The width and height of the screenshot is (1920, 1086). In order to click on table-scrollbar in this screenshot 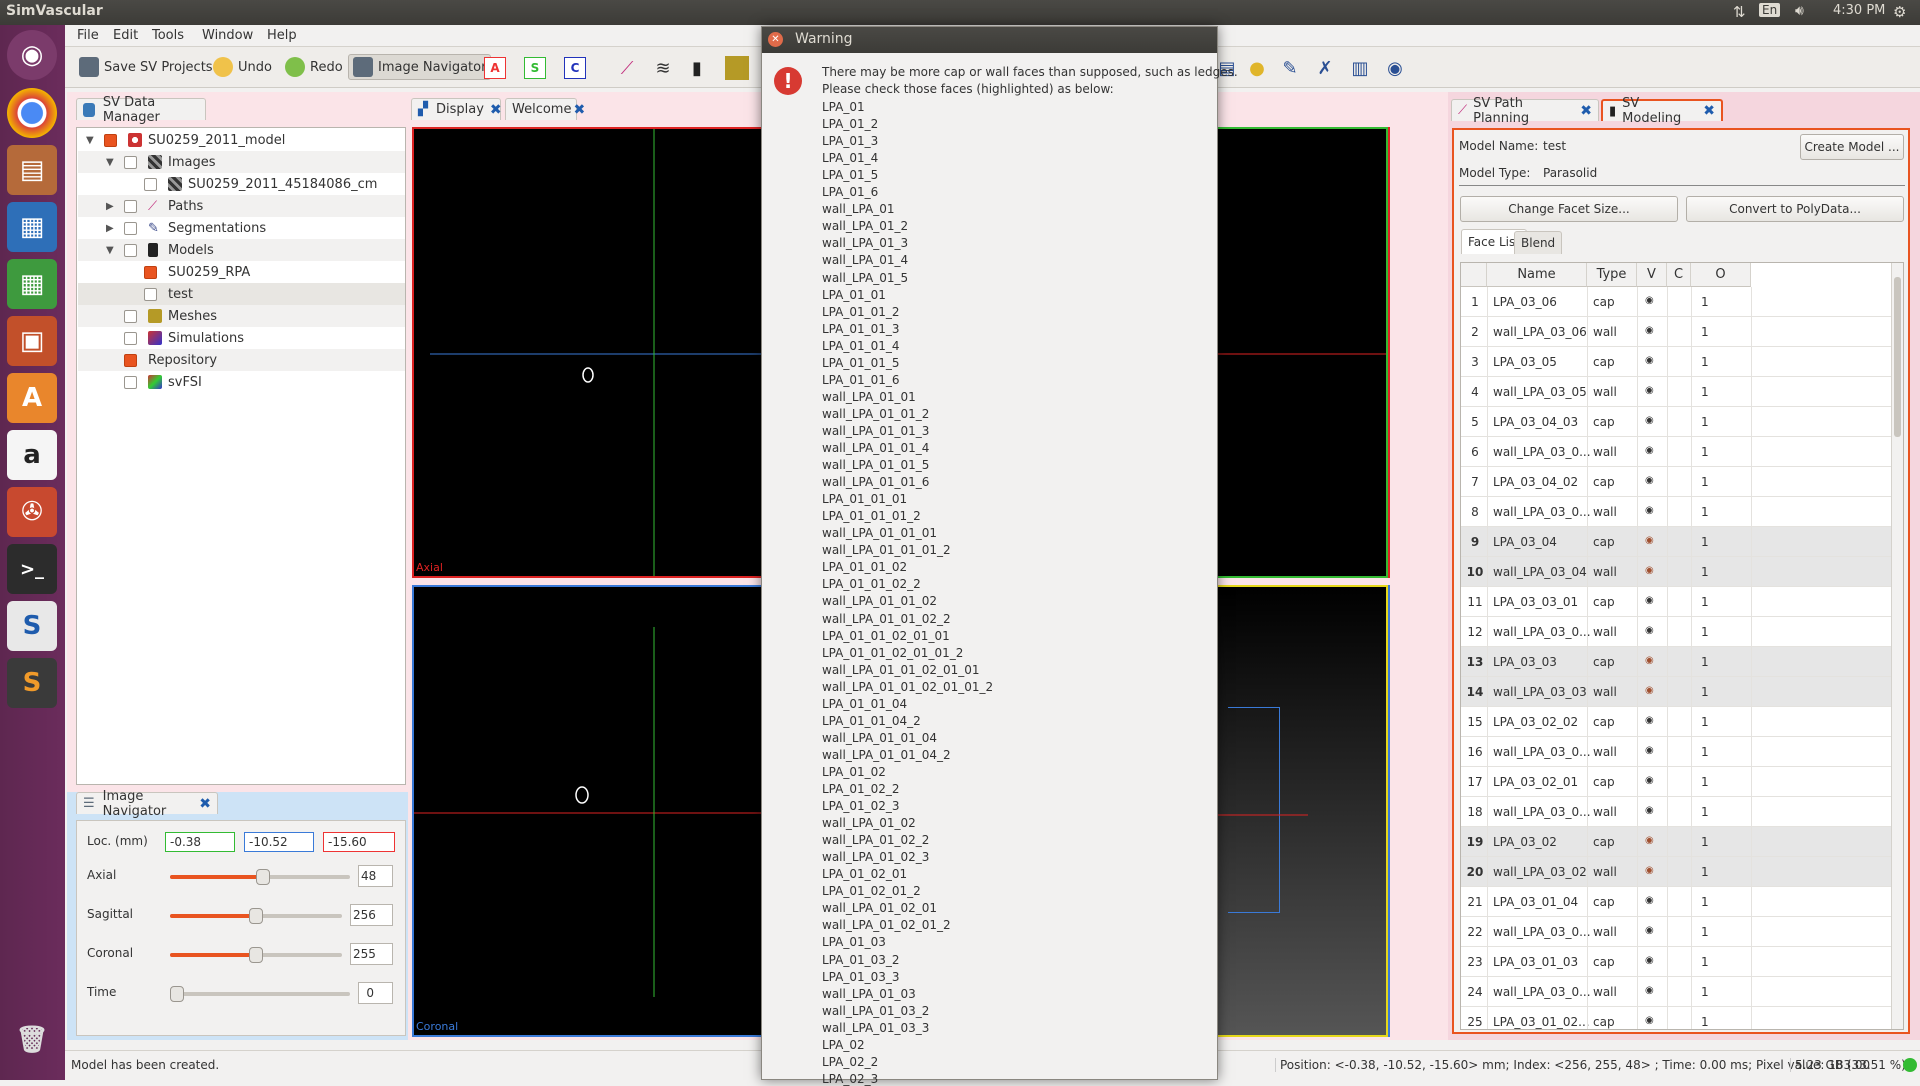, I will do `click(1897, 646)`.